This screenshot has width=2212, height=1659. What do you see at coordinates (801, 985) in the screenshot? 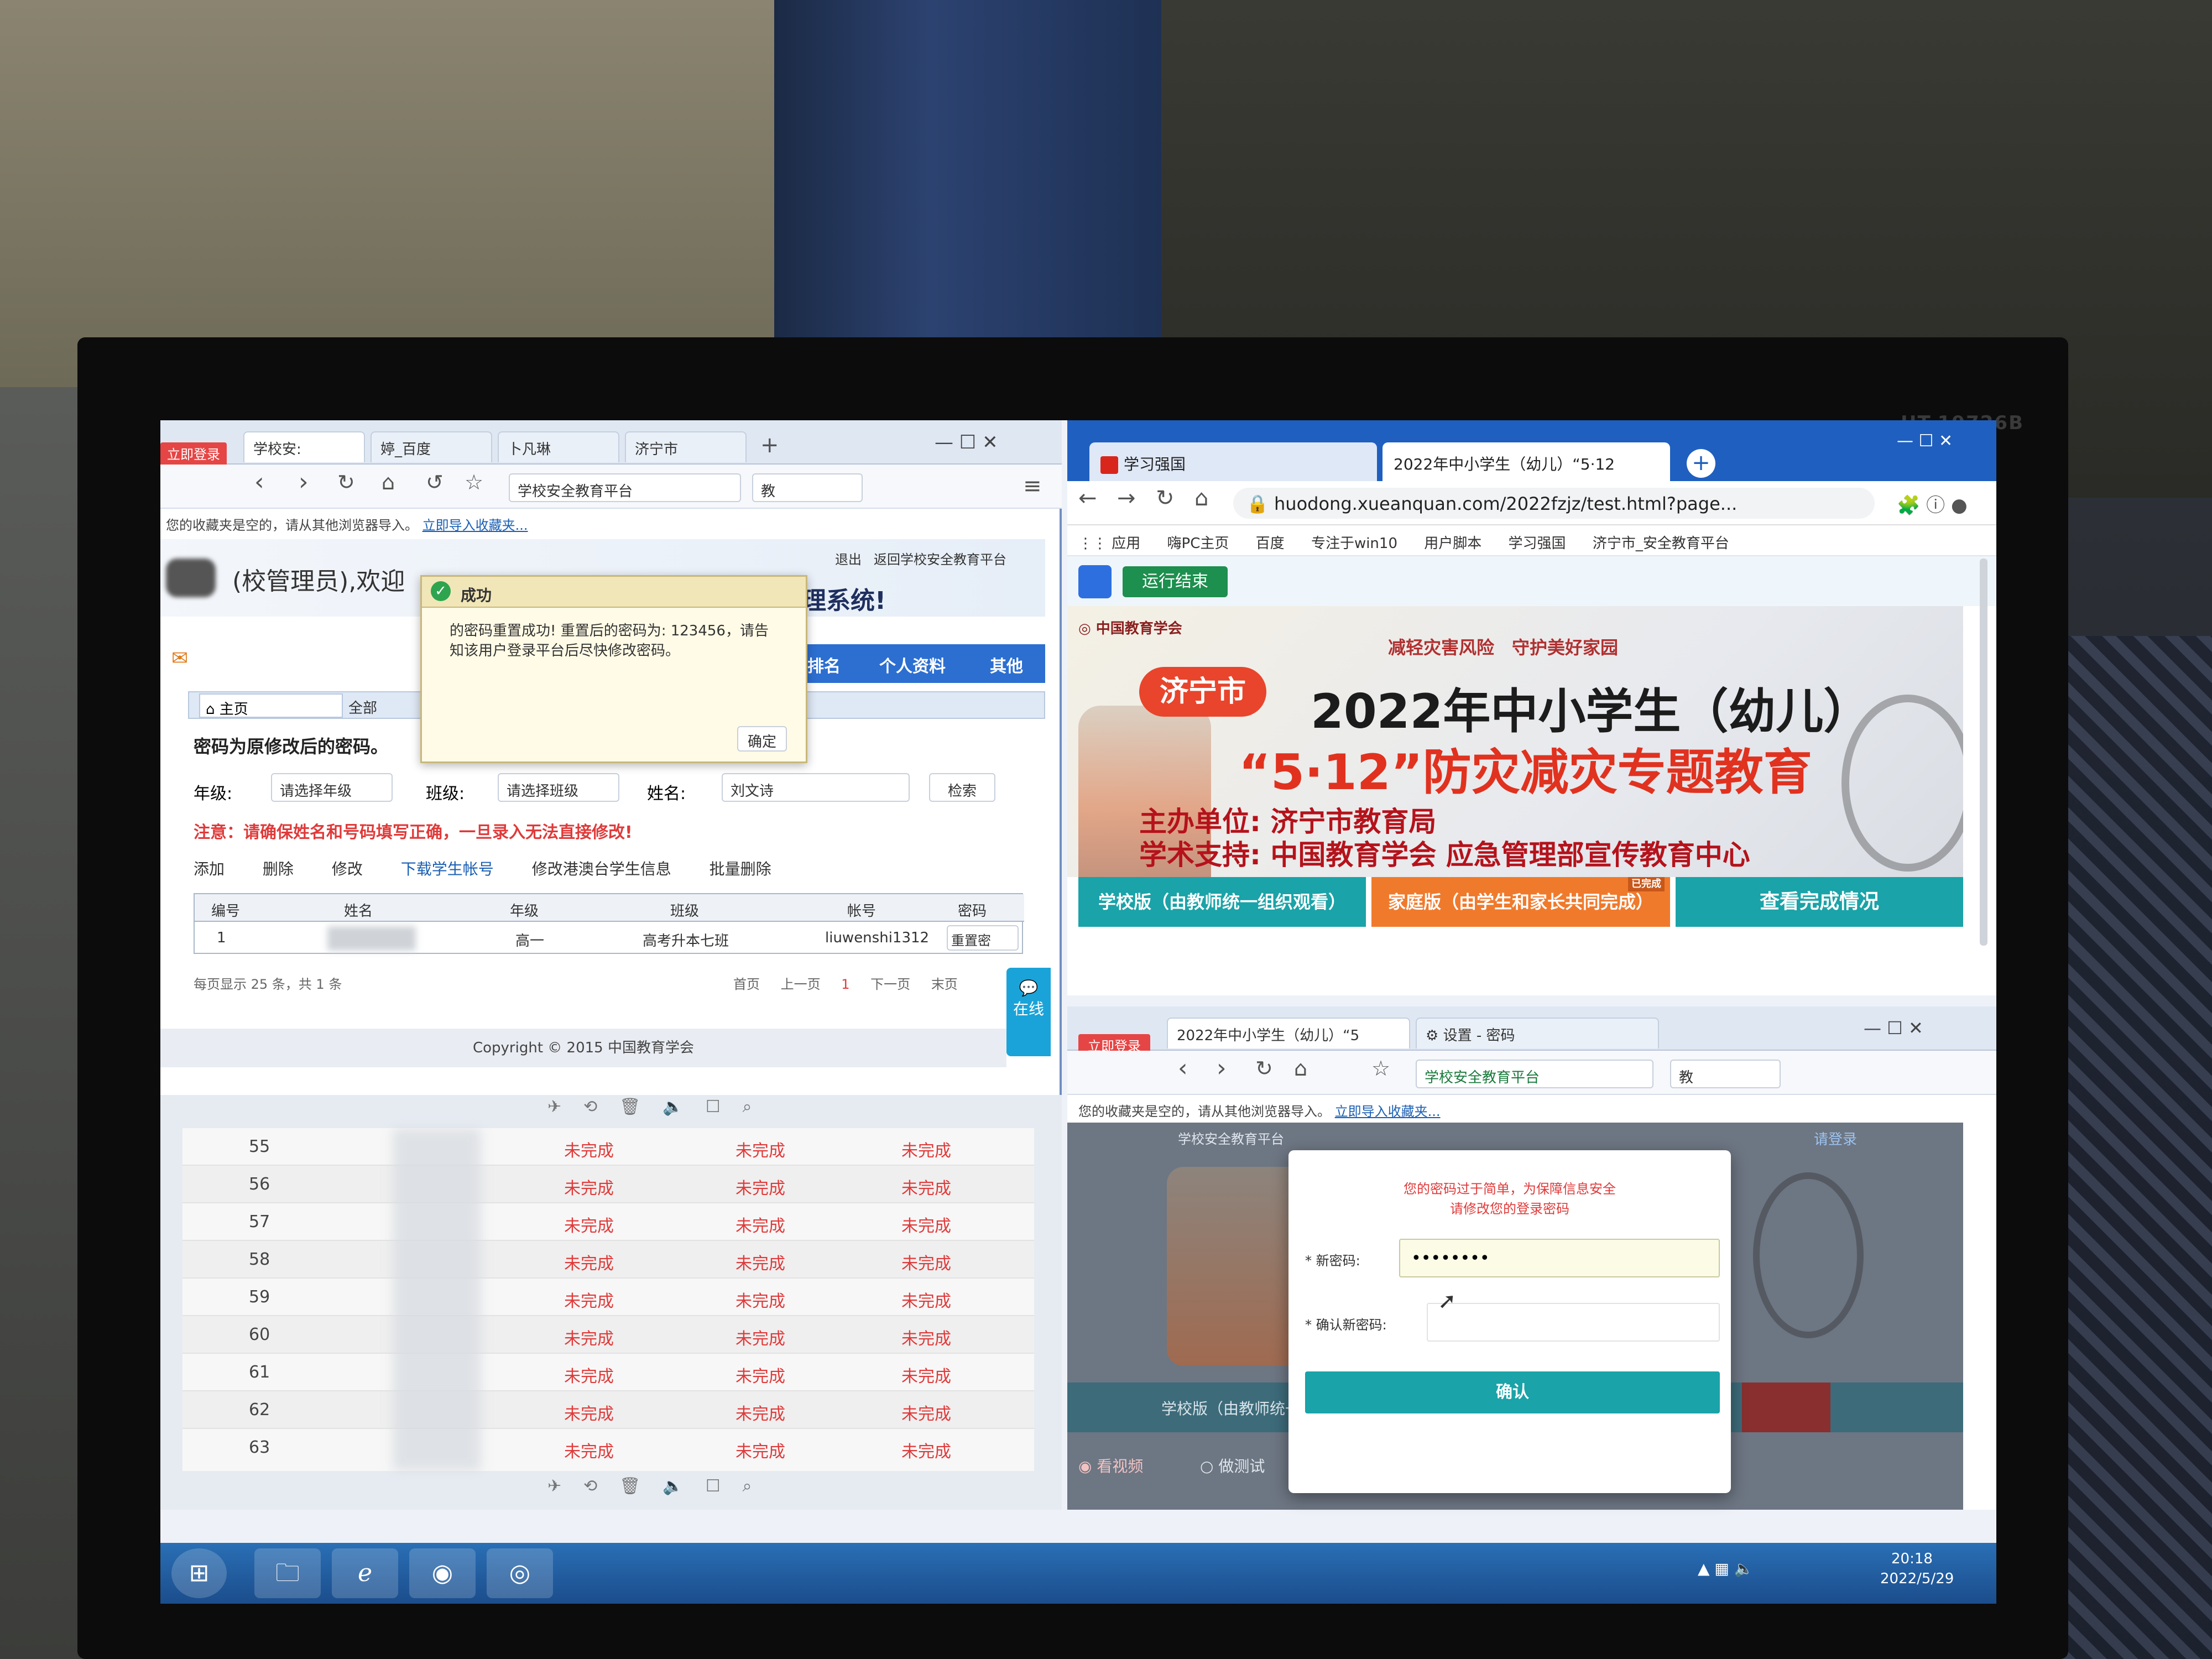
I see `pager-prev: 上一页` at bounding box center [801, 985].